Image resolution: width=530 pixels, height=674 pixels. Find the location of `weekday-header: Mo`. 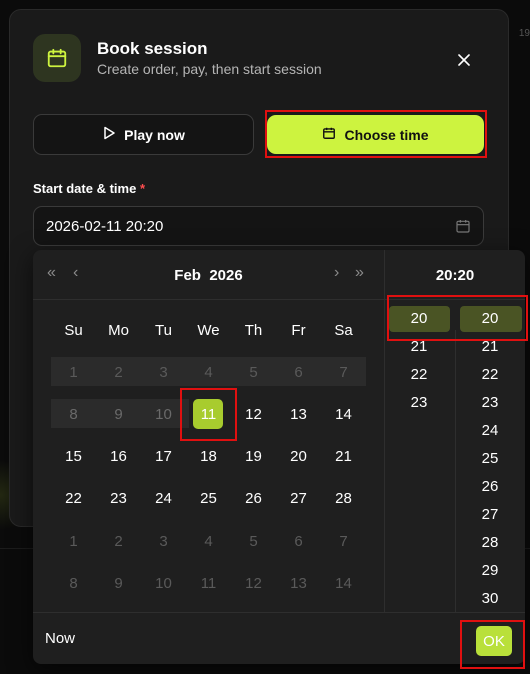

weekday-header: Mo is located at coordinates (118, 330).